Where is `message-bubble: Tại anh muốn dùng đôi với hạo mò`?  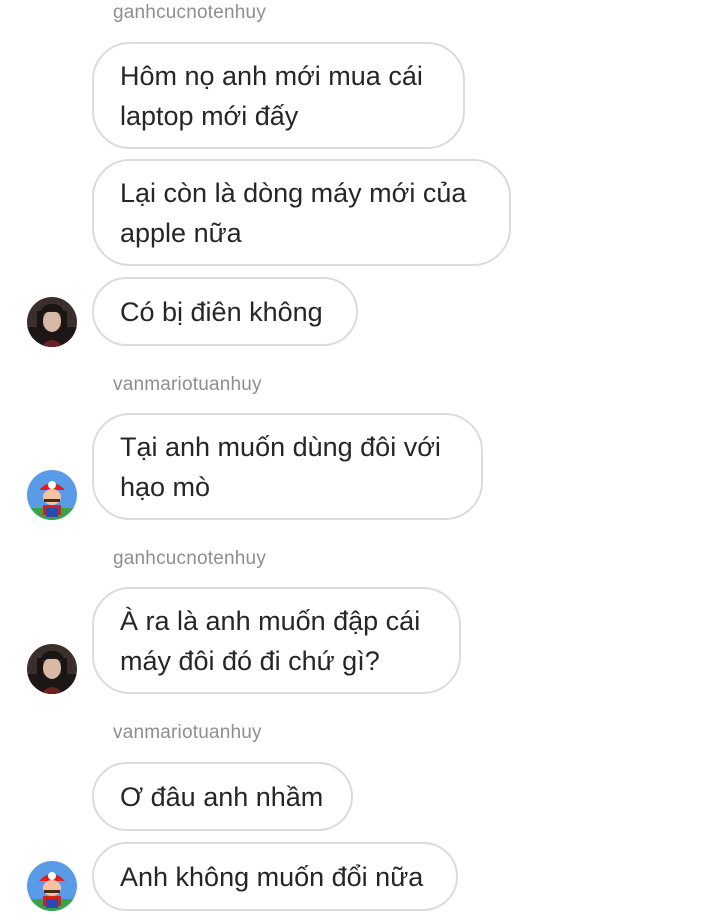
message-bubble: Tại anh muốn dùng đôi với hạo mò is located at coordinates (287, 466).